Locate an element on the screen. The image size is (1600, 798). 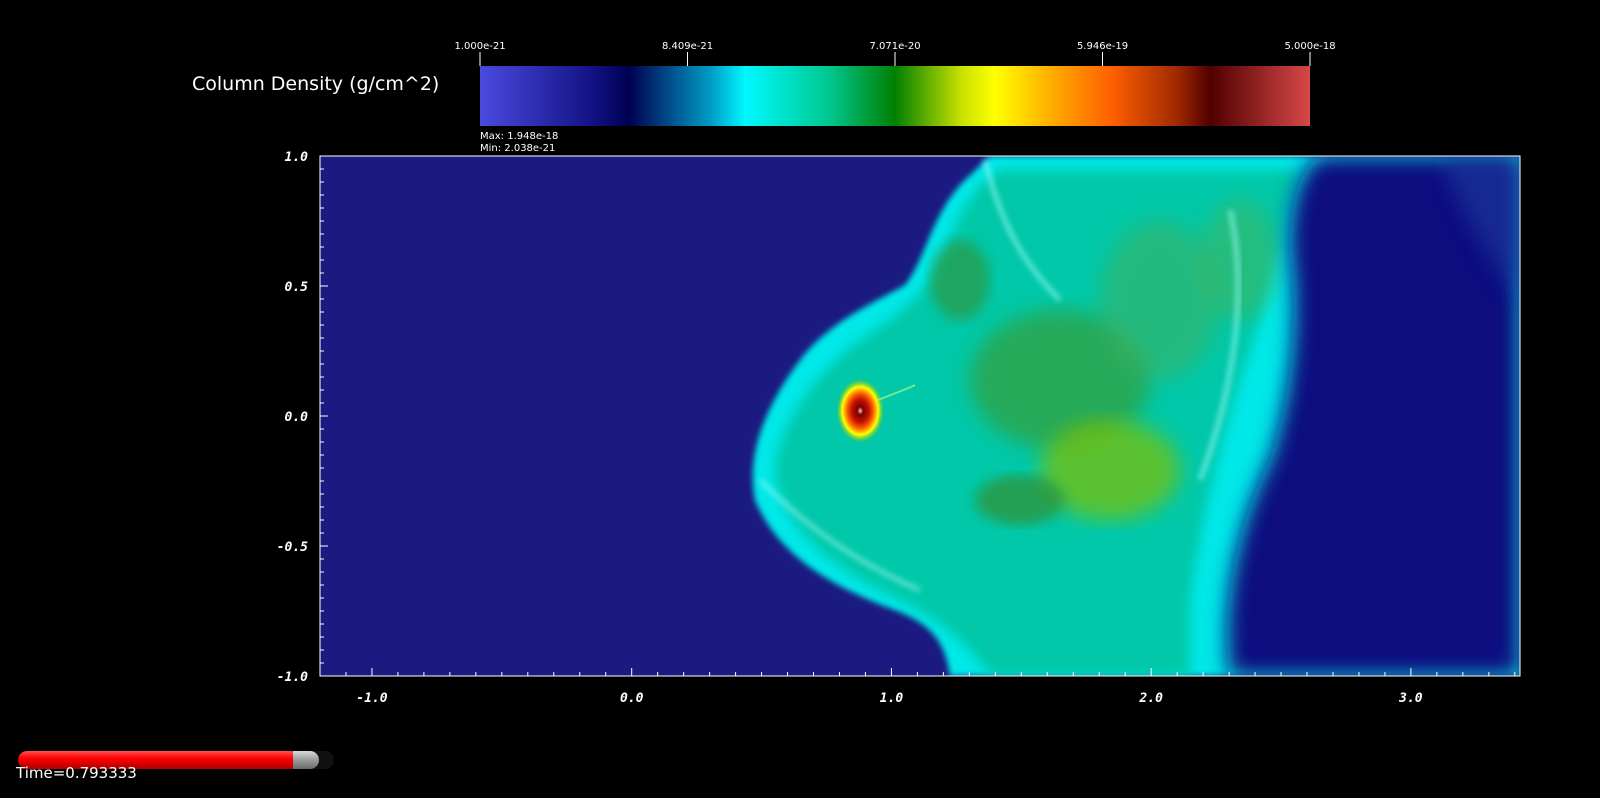
colorbar-tick-label: 5.000e-18 is located at coordinates (1309, 46).